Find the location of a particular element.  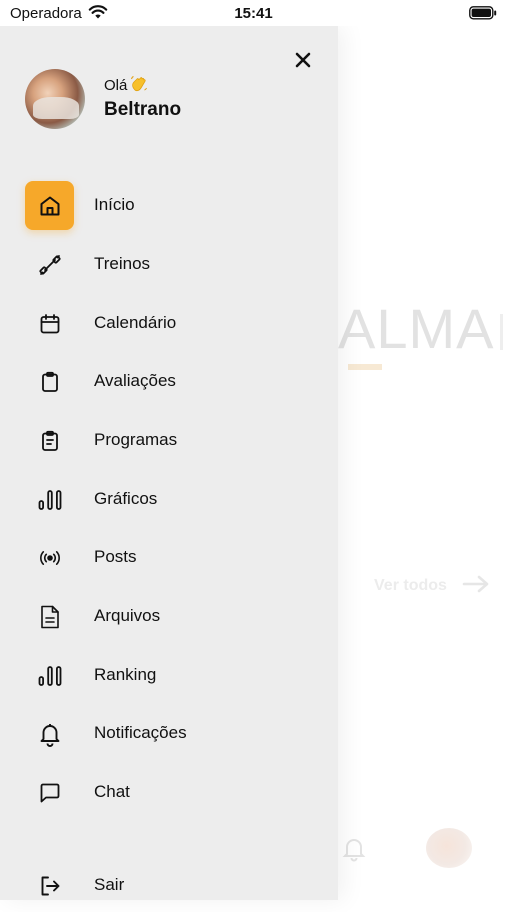

status-bar: Operadora 15:41 is located at coordinates (253, 13).